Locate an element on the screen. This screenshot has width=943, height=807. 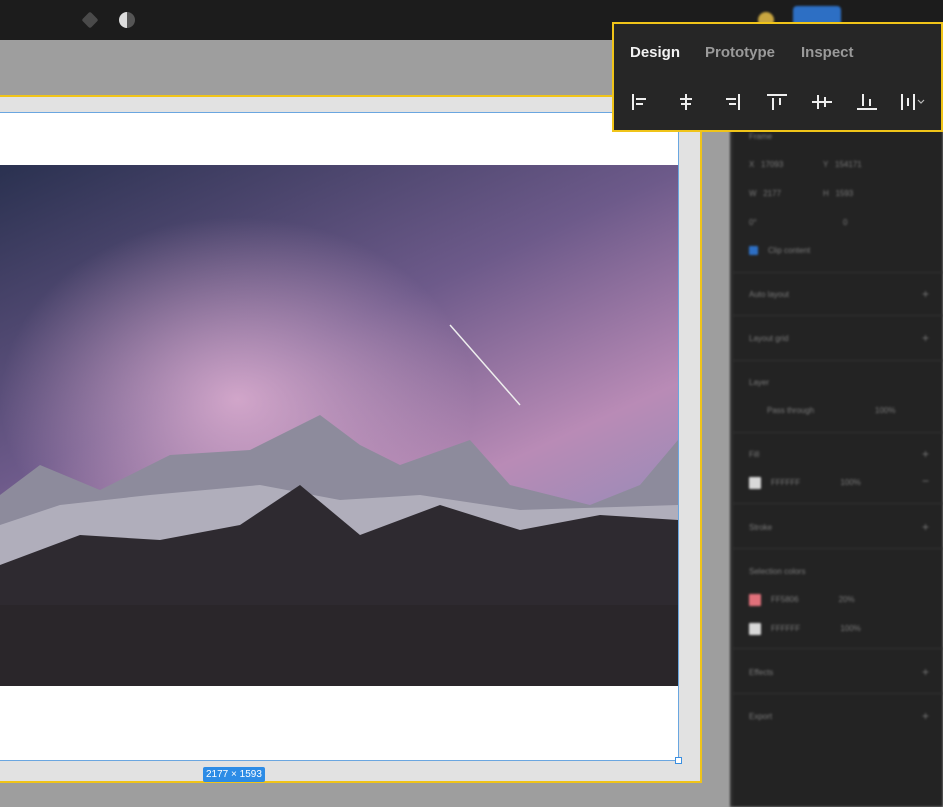
align-horizontal-center-icon is located at coordinates (686, 102).